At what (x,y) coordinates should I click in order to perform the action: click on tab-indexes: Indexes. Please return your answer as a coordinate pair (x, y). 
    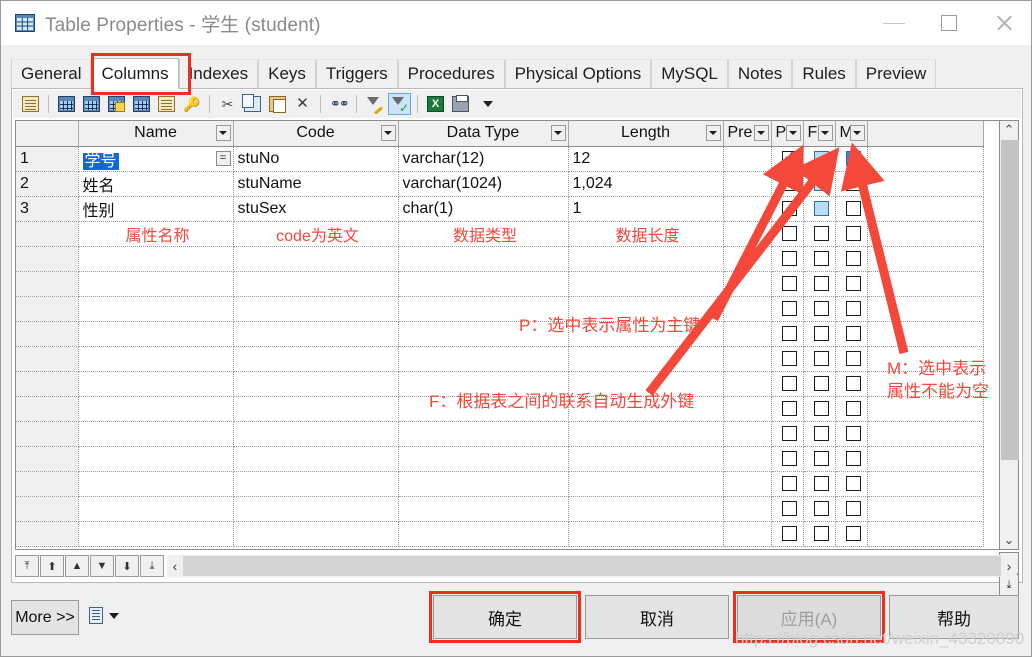
    Looking at the image, I should click on (218, 73).